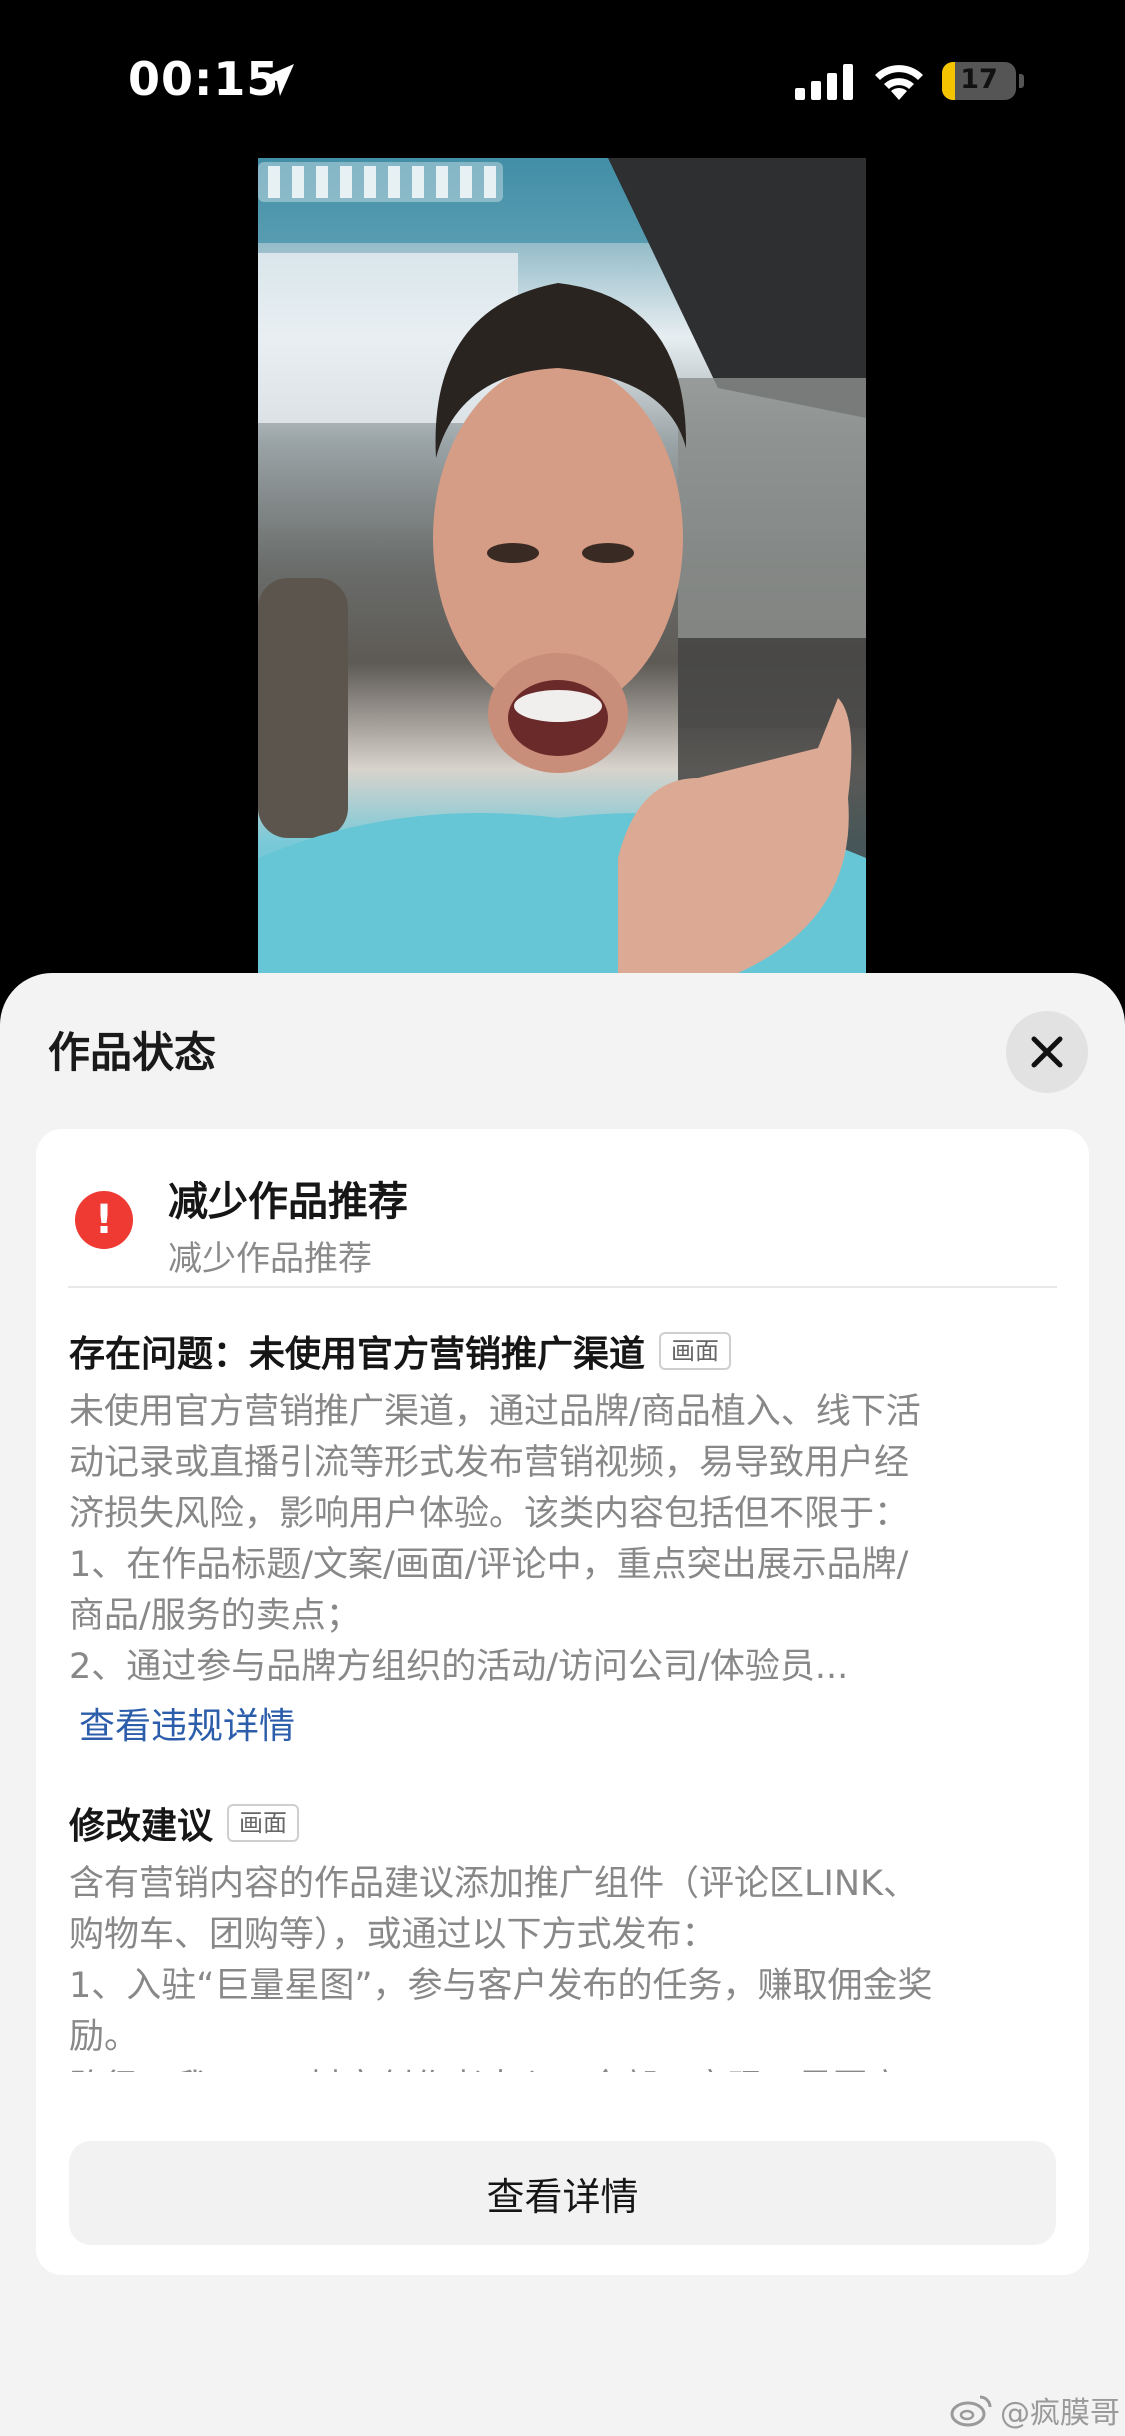  I want to click on watermark: @疯膜哥, so click(1035, 2410).